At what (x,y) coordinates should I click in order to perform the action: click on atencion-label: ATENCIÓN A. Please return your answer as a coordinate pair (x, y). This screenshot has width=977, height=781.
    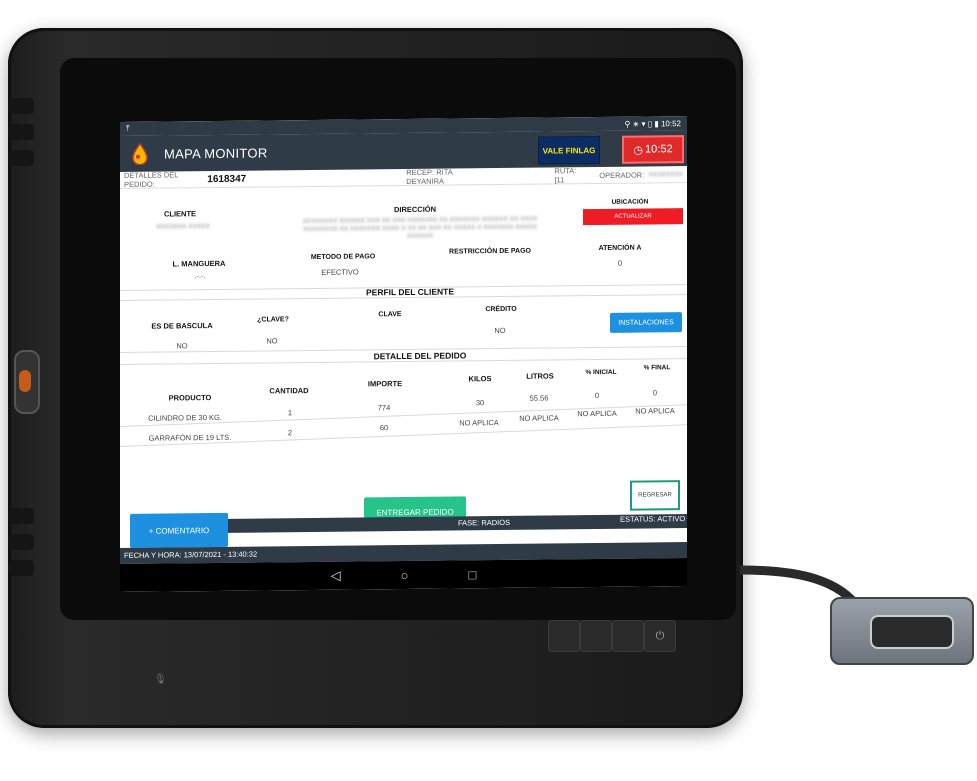
    Looking at the image, I should click on (620, 248).